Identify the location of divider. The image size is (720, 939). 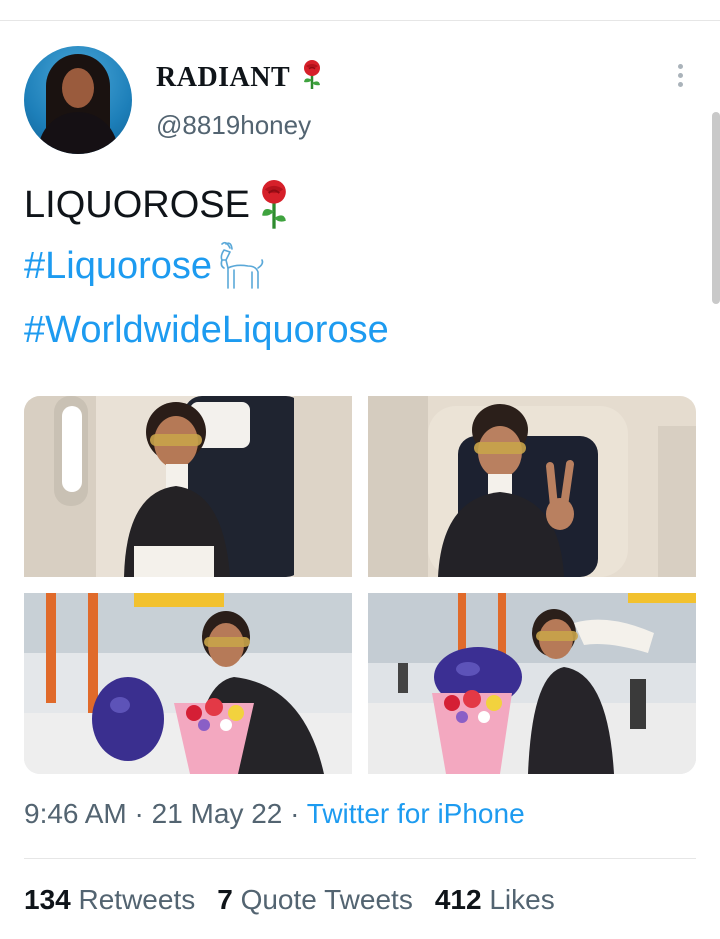
(360, 858).